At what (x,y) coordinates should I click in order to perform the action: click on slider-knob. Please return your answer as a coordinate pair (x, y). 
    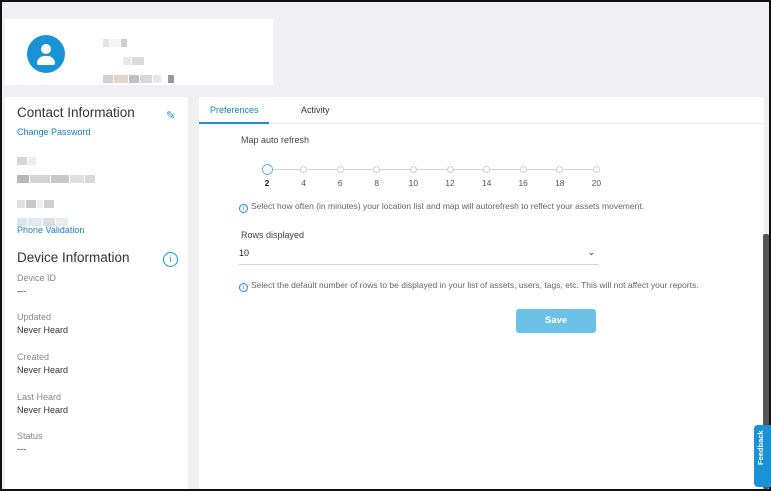
    Looking at the image, I should click on (267, 169).